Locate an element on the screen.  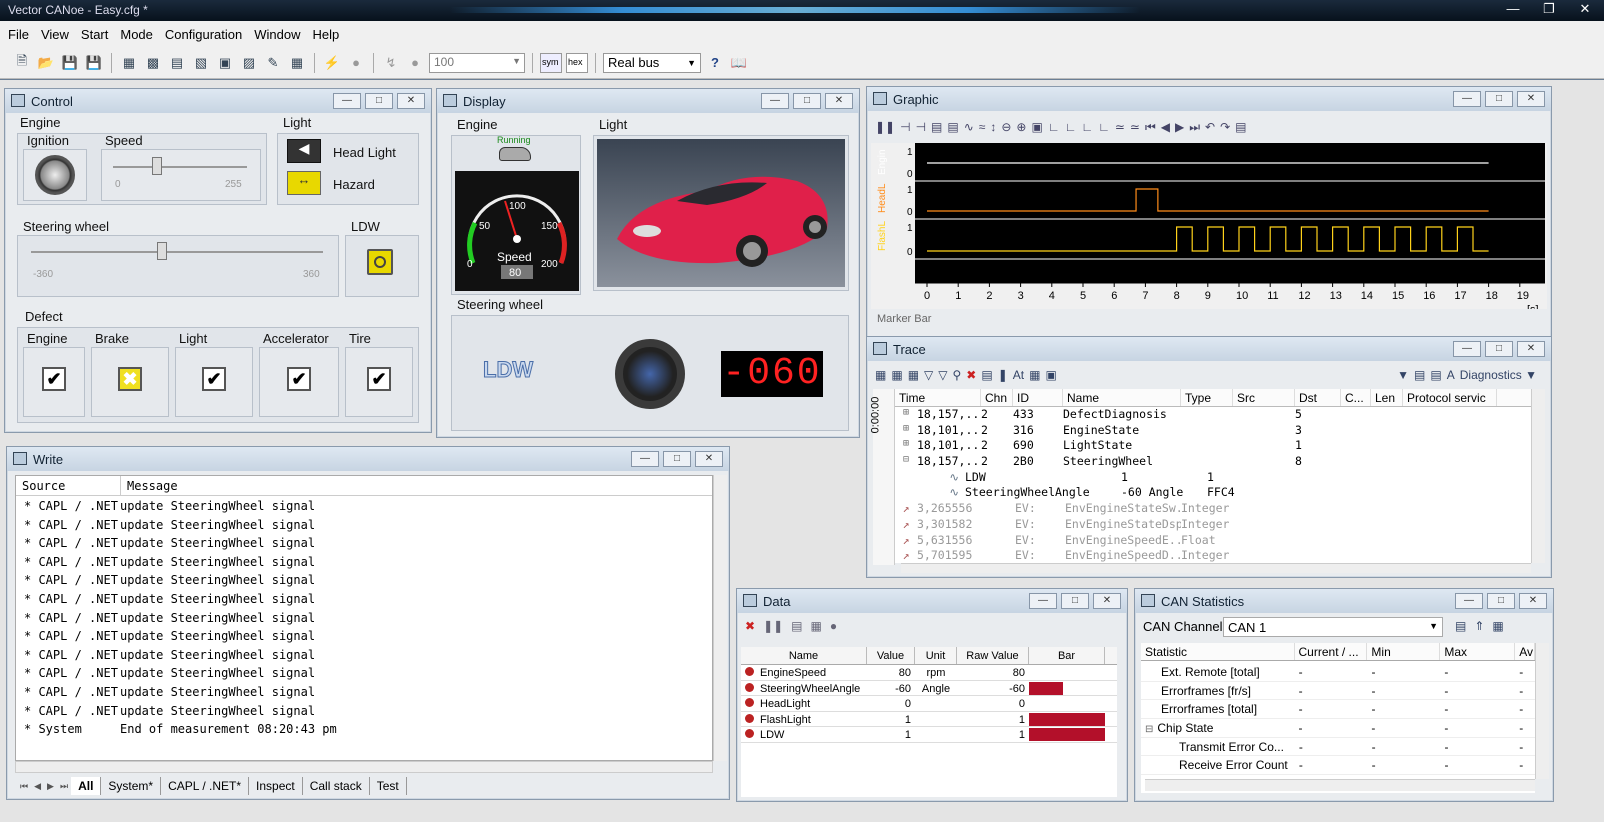
trace-row: ⊞ 18,101,.. 2 316 EngineState 3 is located at coordinates (1213, 431).